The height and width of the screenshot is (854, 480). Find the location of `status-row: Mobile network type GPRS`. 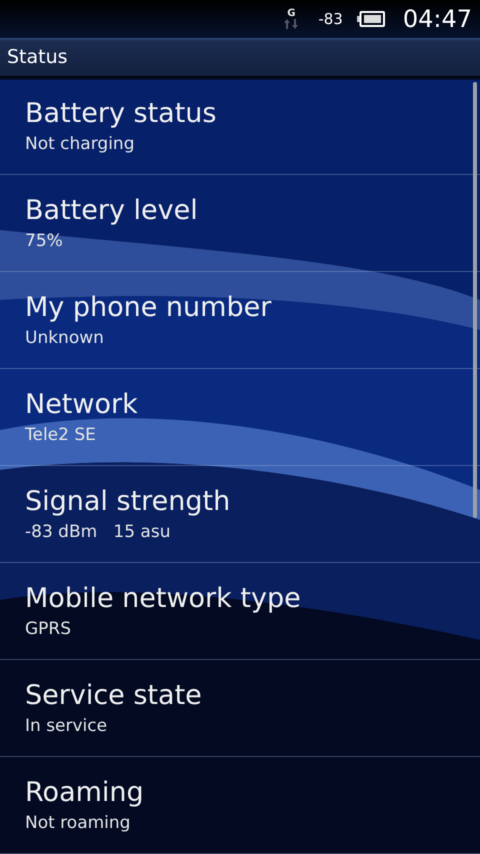

status-row: Mobile network type GPRS is located at coordinates (240, 611).